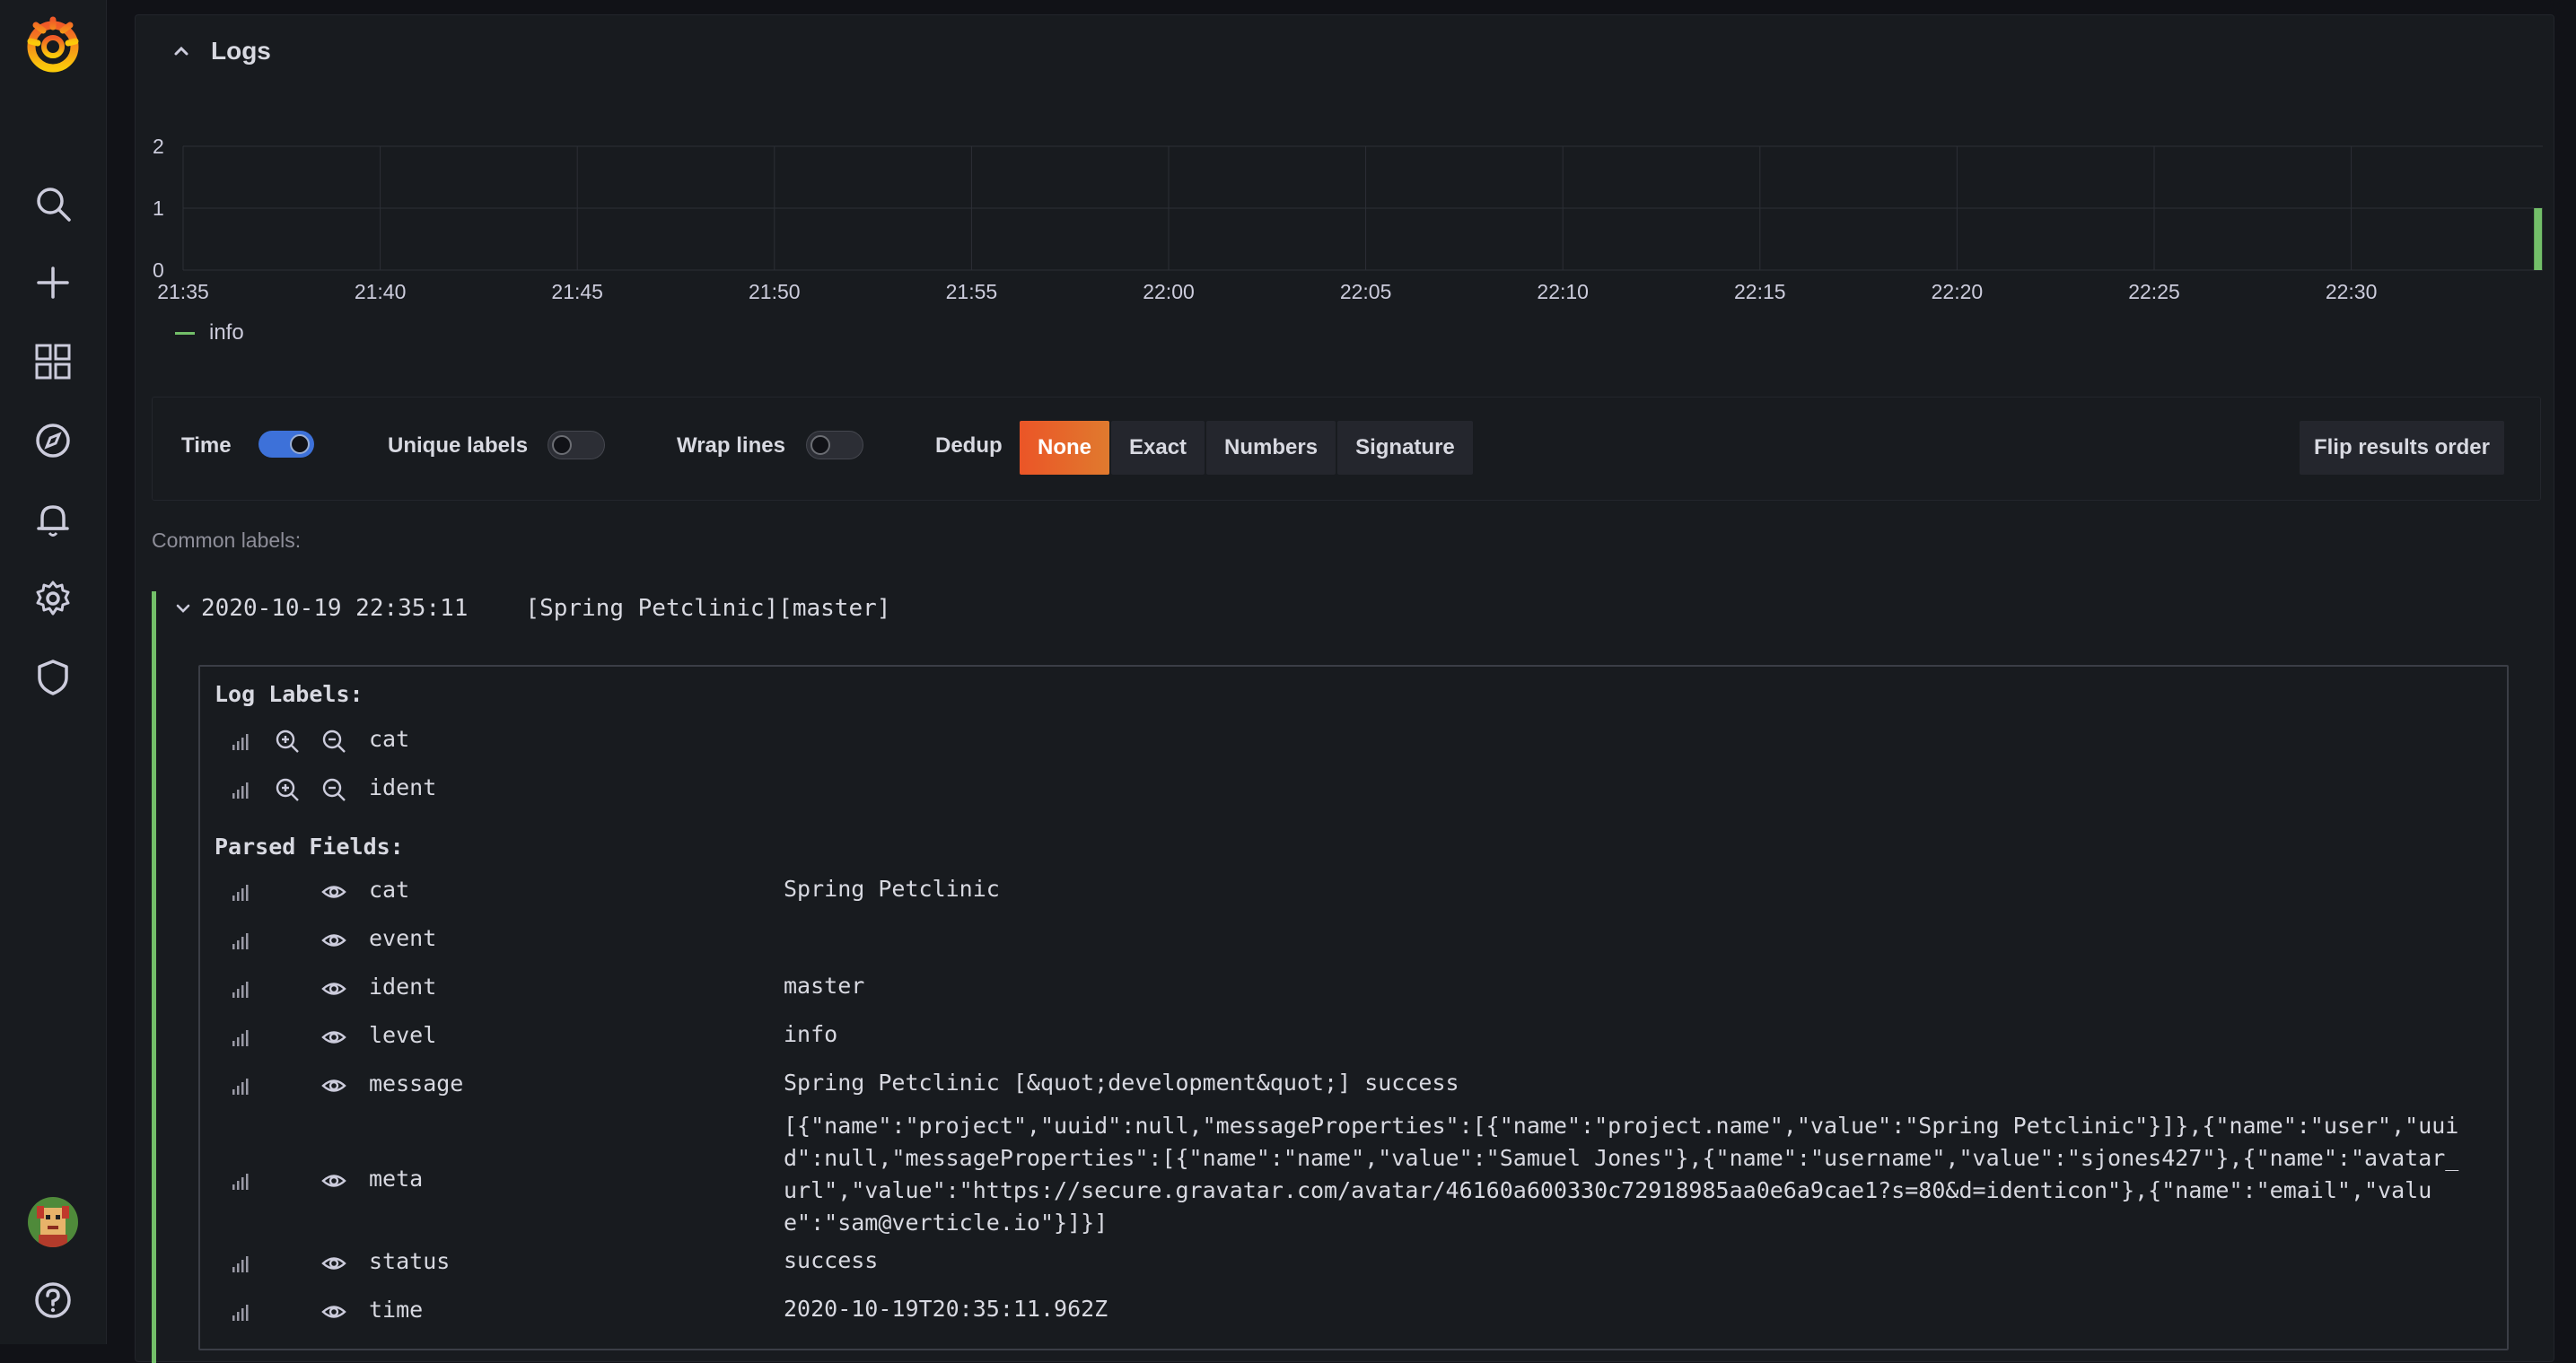 The height and width of the screenshot is (1363, 2576). What do you see at coordinates (158, 270) in the screenshot?
I see `y-tick-label: 0` at bounding box center [158, 270].